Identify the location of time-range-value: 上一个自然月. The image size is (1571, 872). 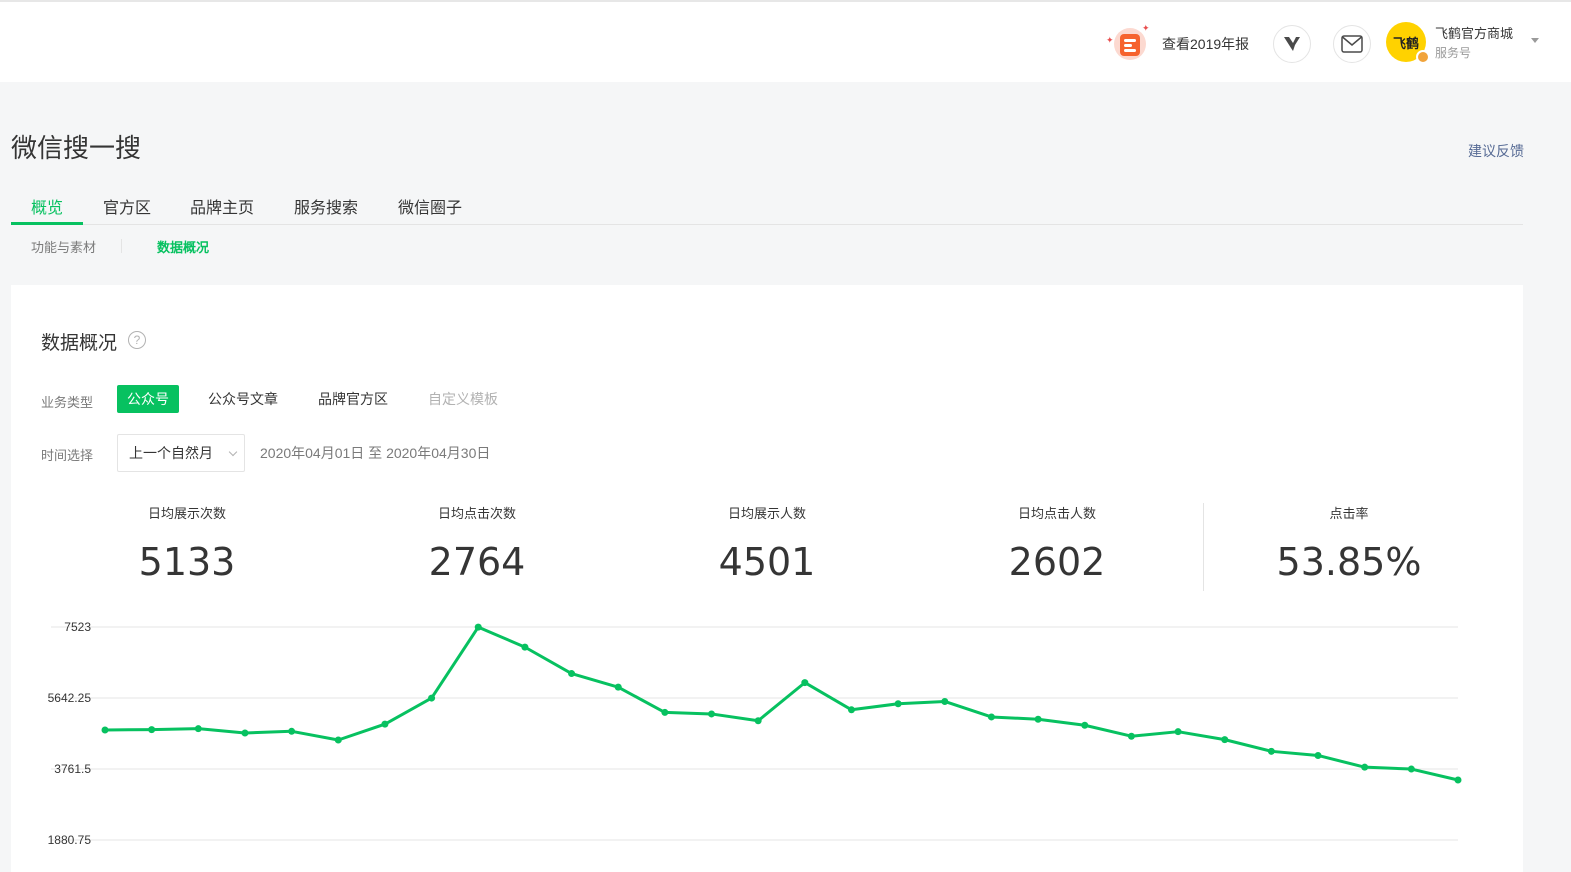
(171, 453).